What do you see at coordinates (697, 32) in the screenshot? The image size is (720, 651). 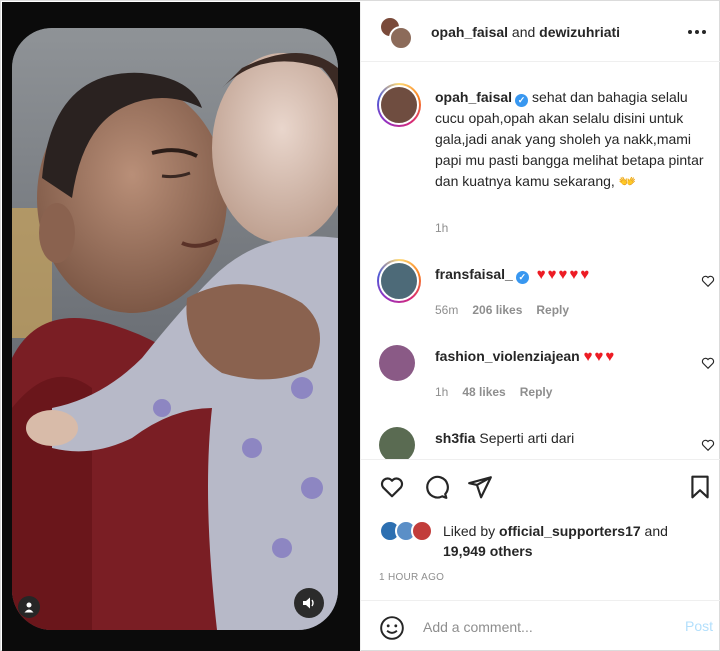 I see `more-dots-icon` at bounding box center [697, 32].